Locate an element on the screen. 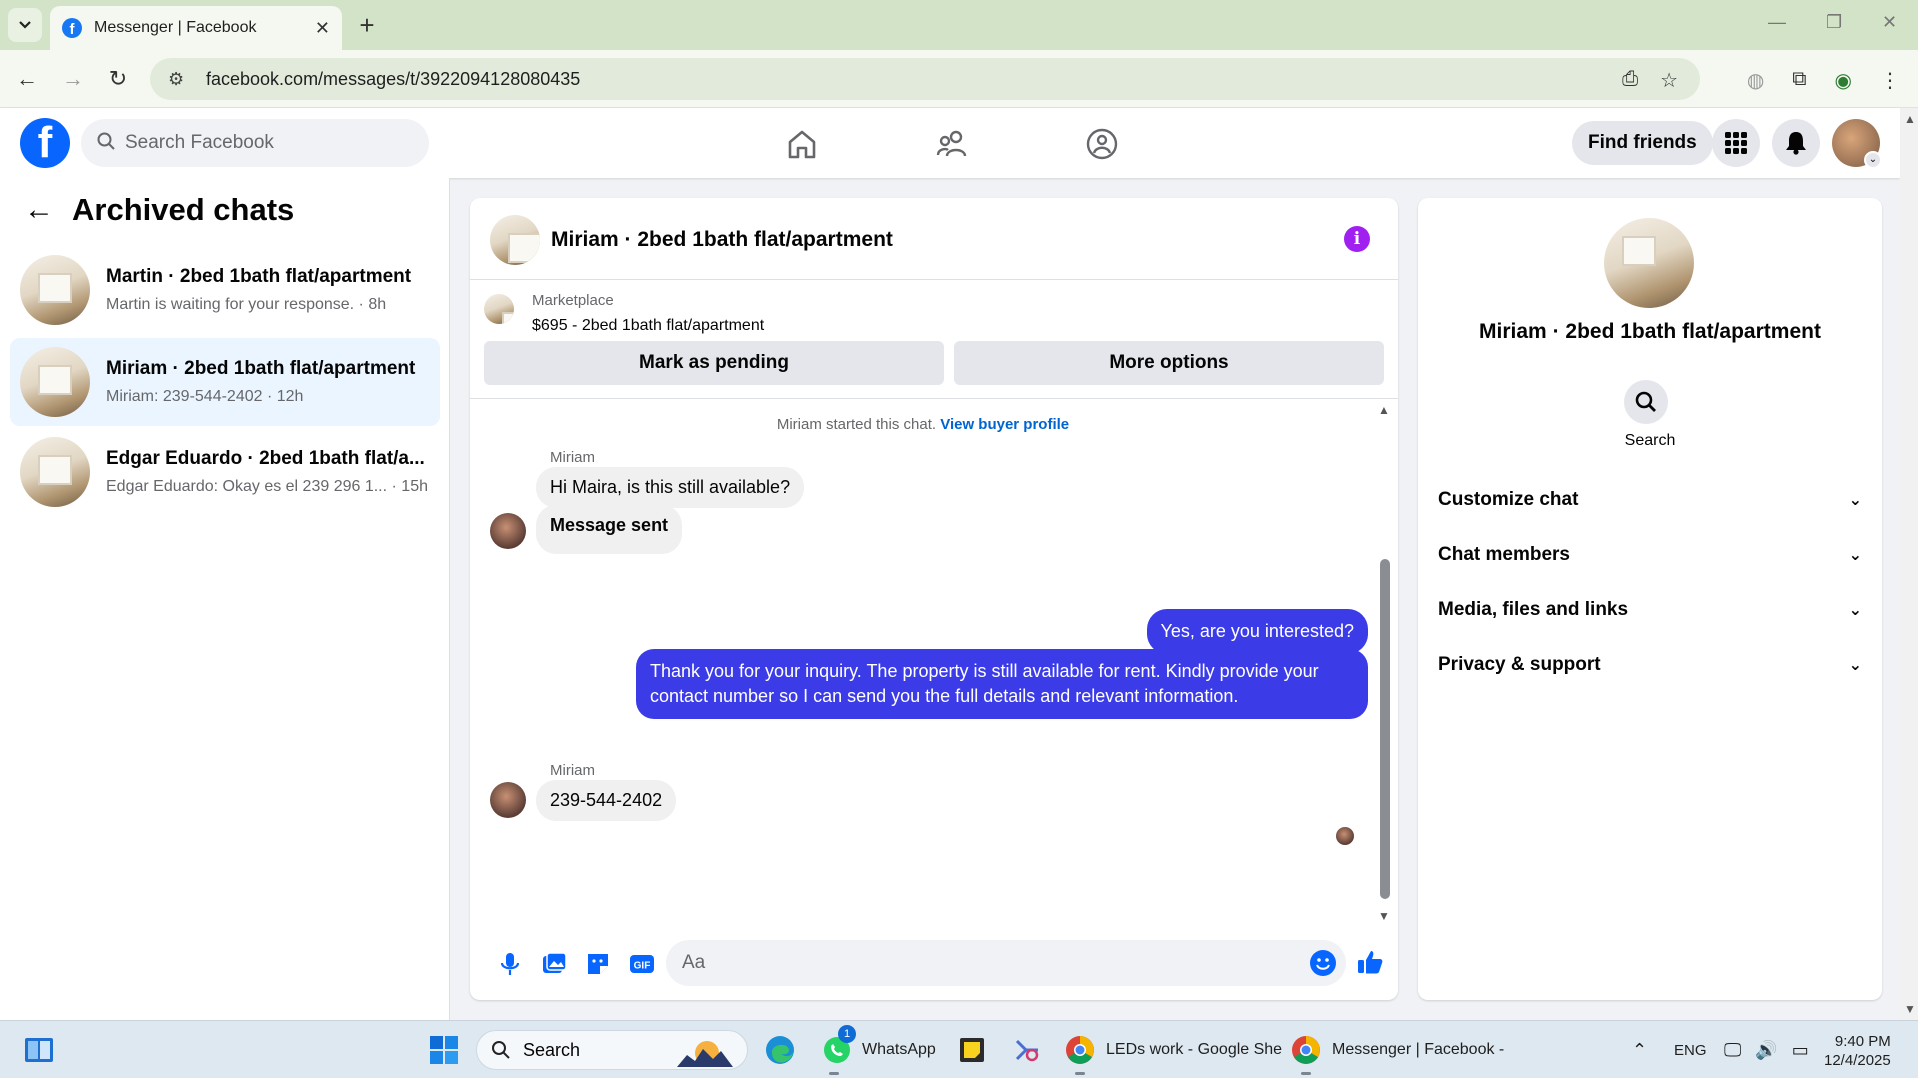 Image resolution: width=1918 pixels, height=1078 pixels. chat-members-section: Chat members ⌄ is located at coordinates (1650, 555).